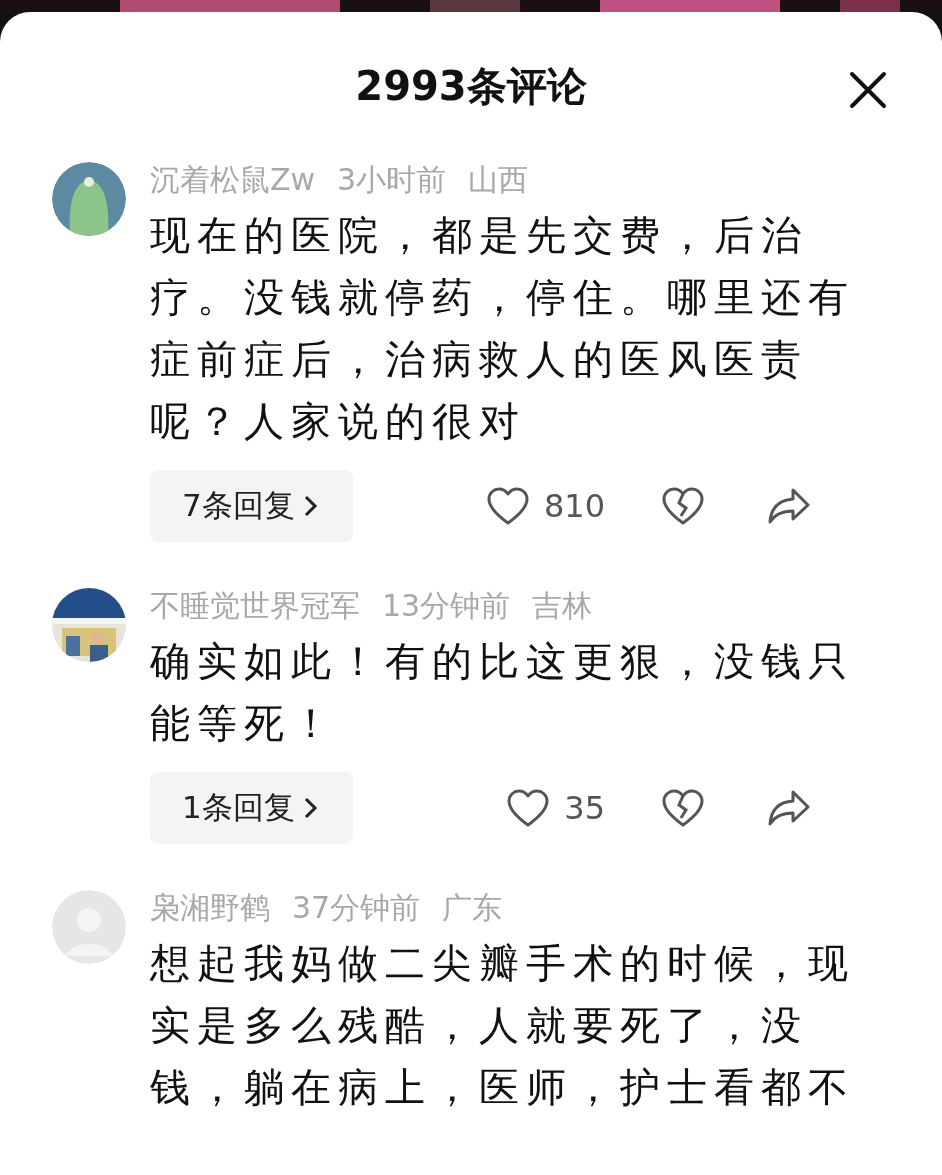 This screenshot has width=942, height=1175. What do you see at coordinates (210, 908) in the screenshot?
I see `user-name: 枭湘野鹤` at bounding box center [210, 908].